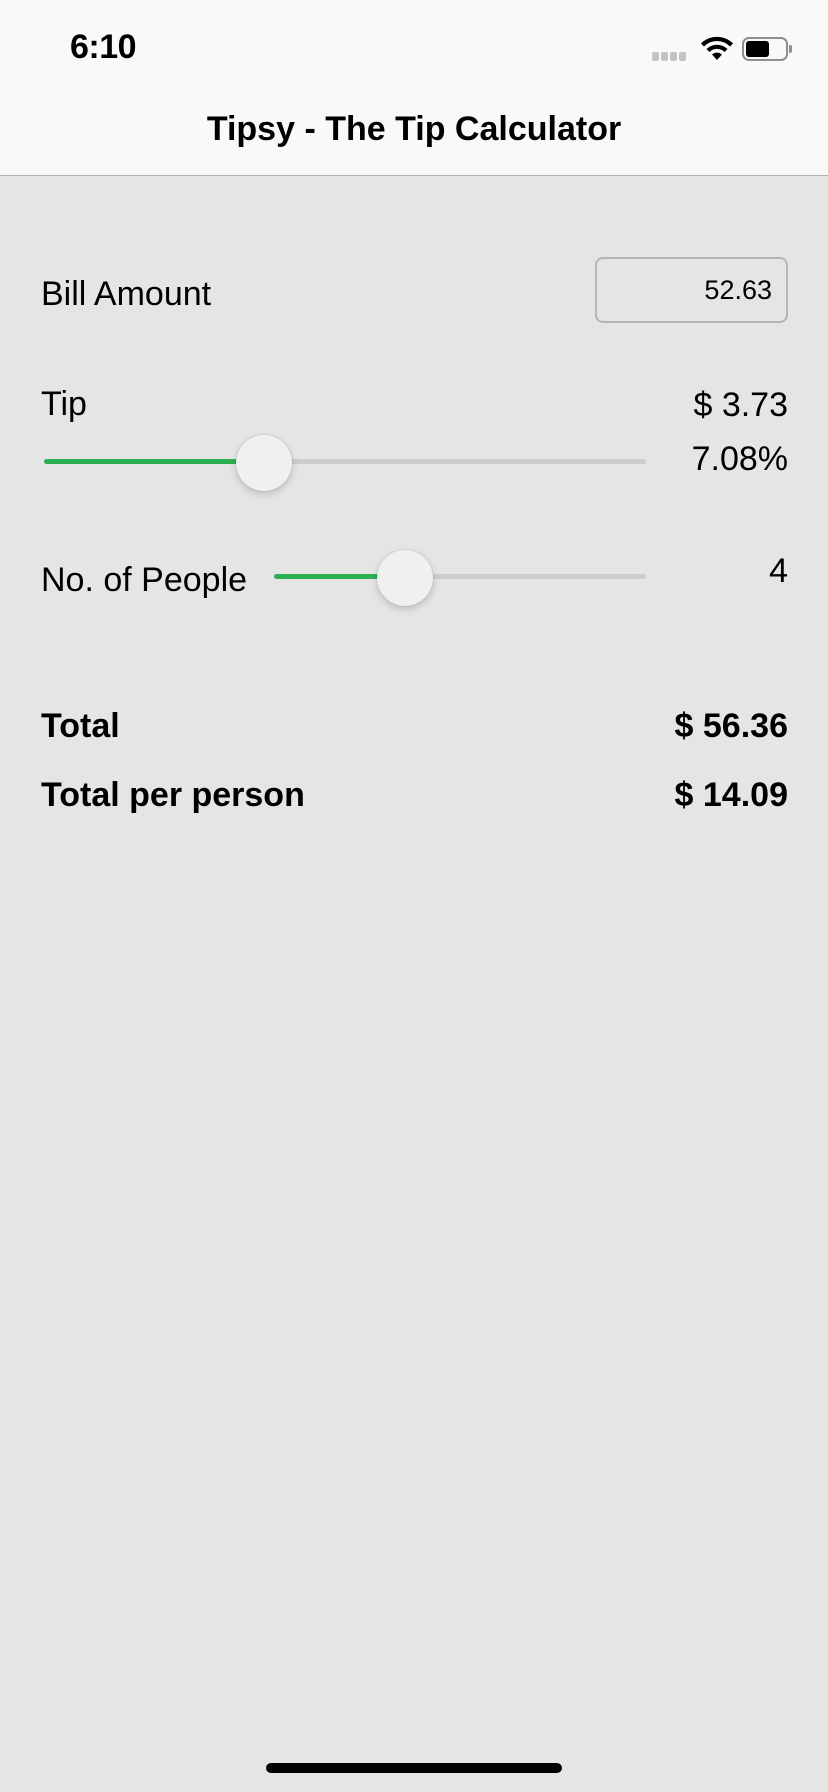  Describe the element at coordinates (740, 405) in the screenshot. I see `tip-amount: $ 3.73` at that location.